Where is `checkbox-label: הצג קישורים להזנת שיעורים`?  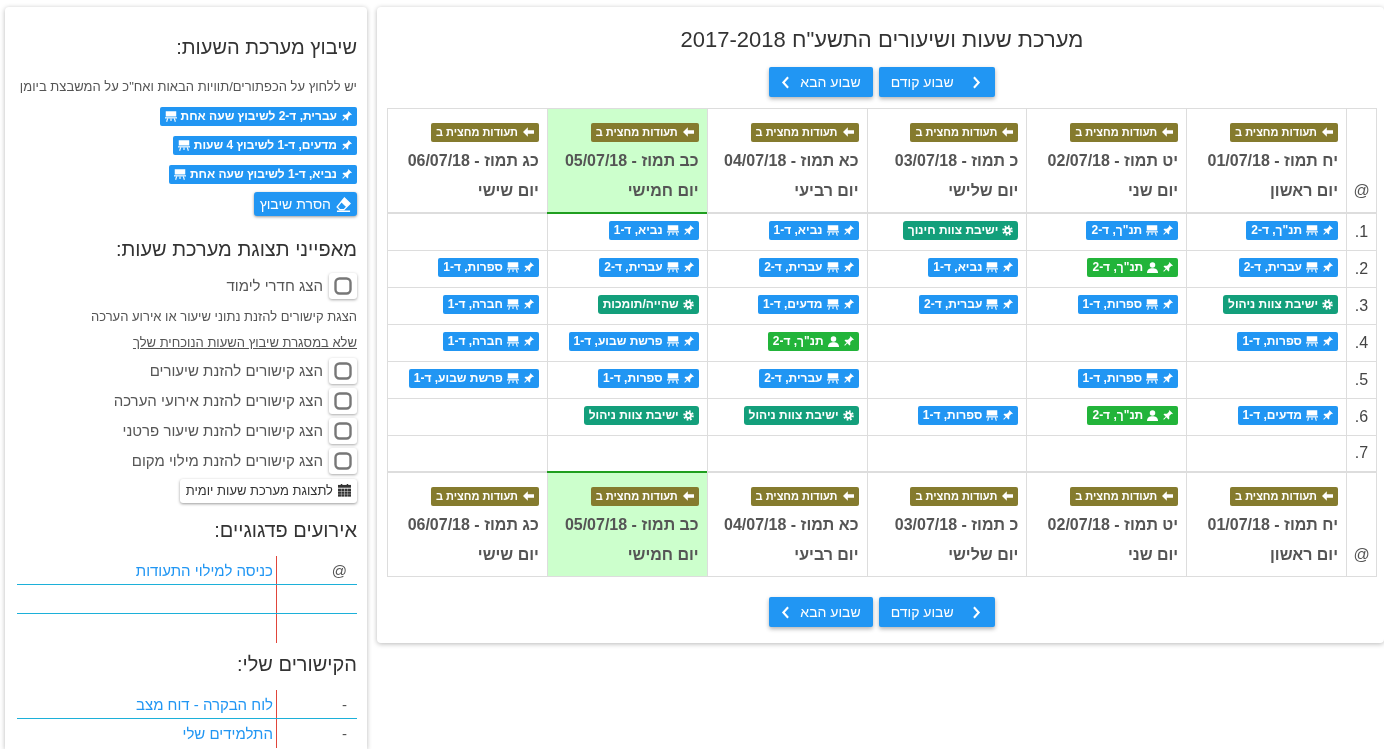 checkbox-label: הצג קישורים להזנת שיעורים is located at coordinates (236, 370).